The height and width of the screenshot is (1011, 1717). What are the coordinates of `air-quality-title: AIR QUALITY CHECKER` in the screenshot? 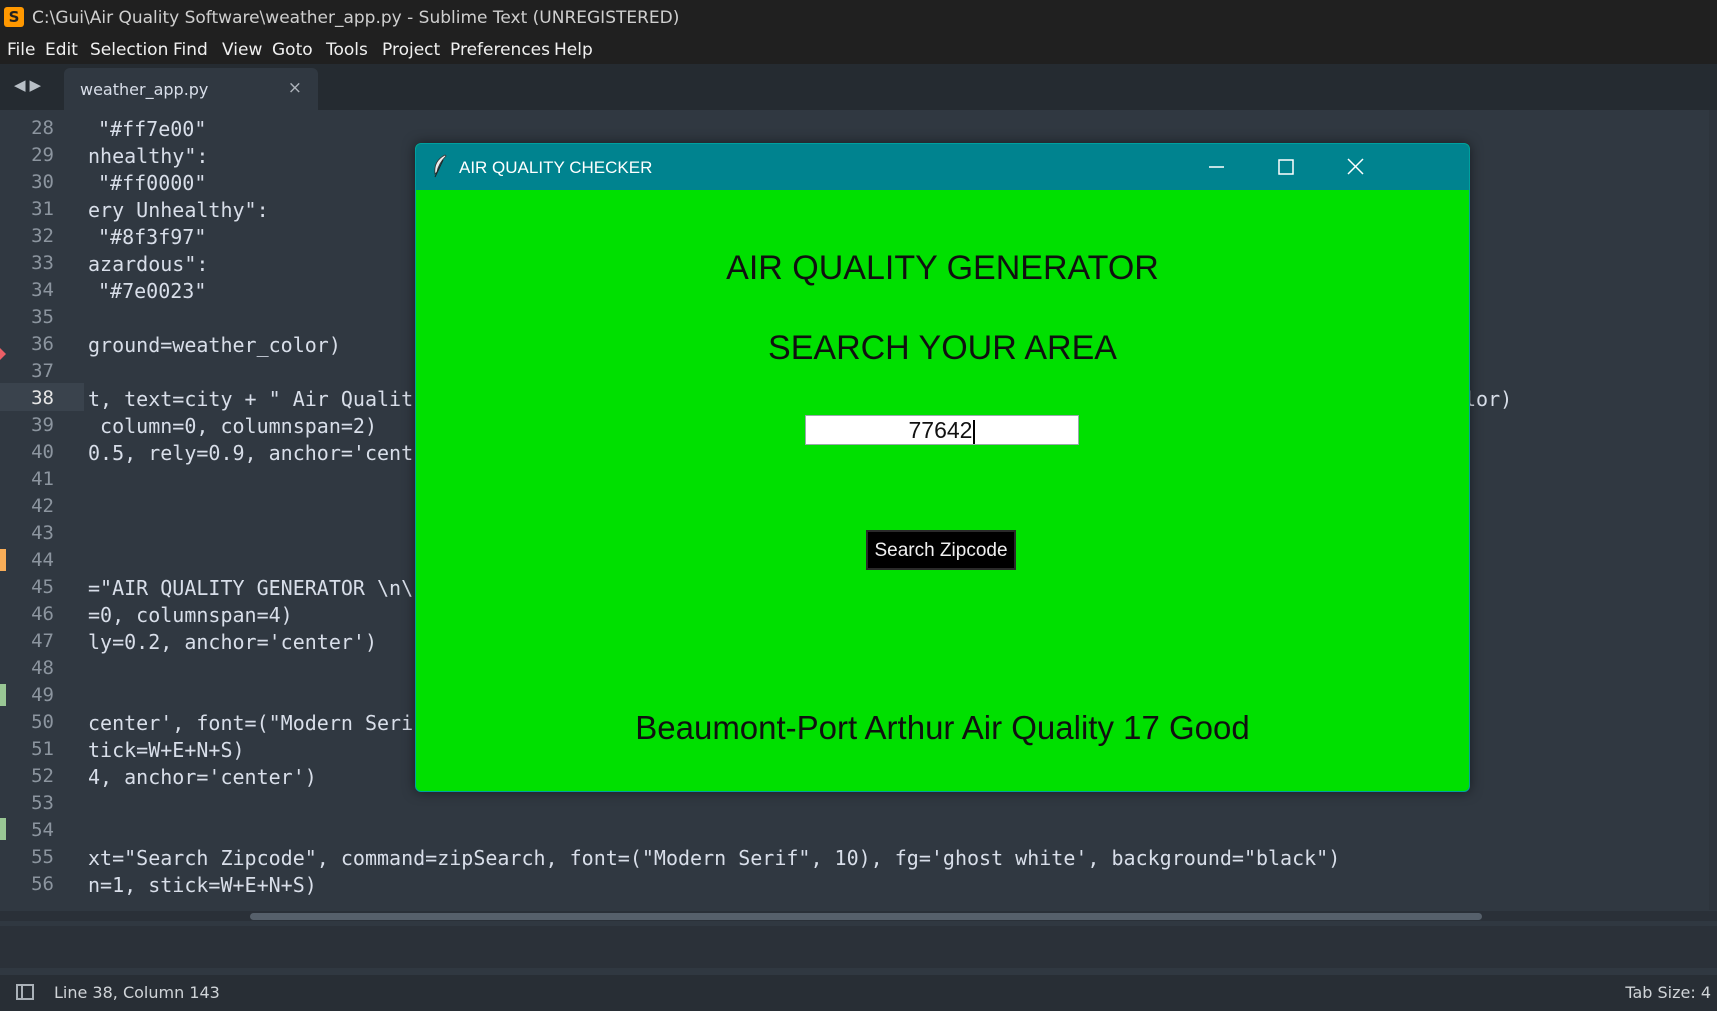 It's located at (556, 167).